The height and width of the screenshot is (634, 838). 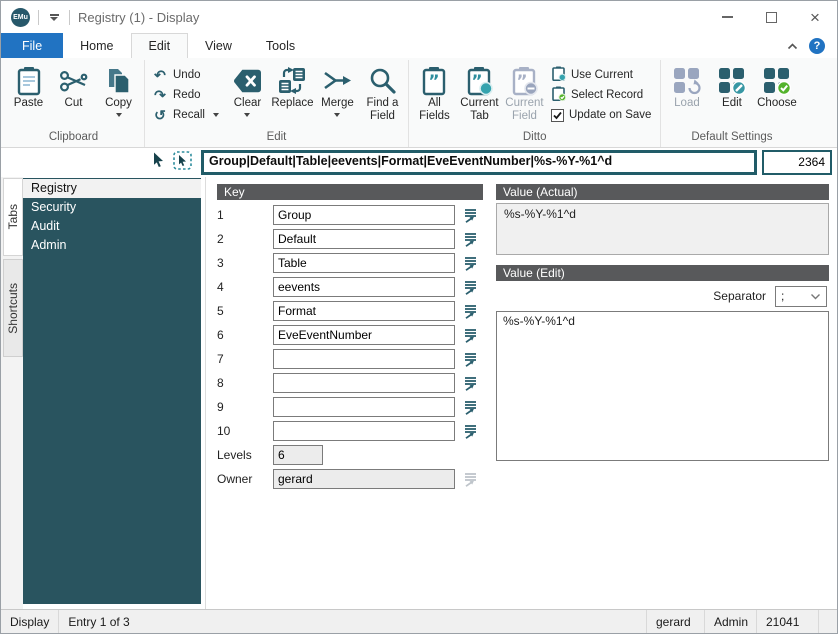 What do you see at coordinates (662, 386) in the screenshot?
I see `value-edit-field: %s-%Y-%1^d` at bounding box center [662, 386].